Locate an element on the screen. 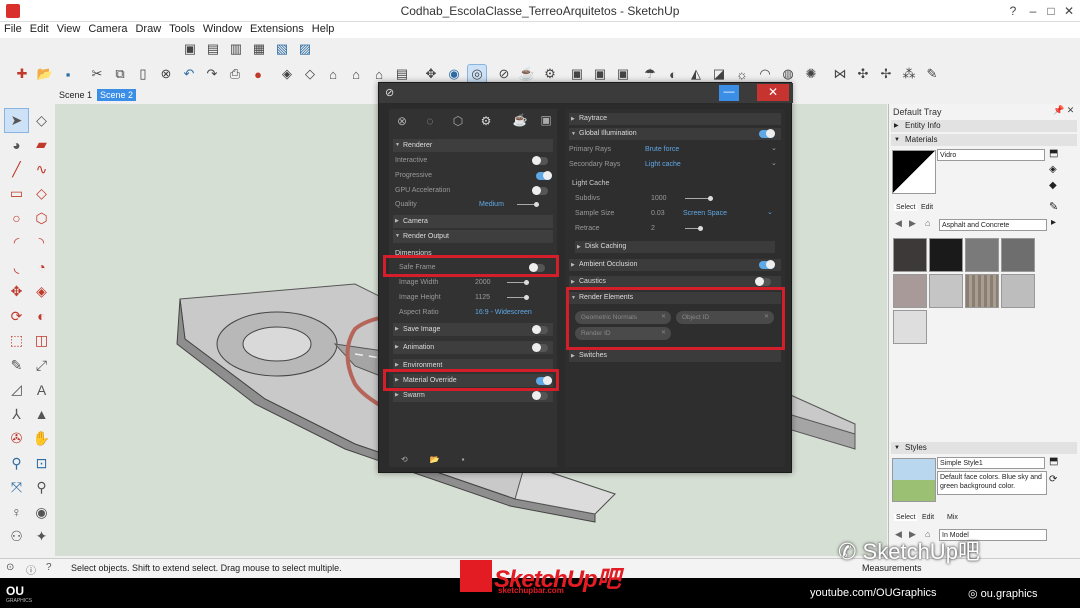 This screenshot has height=608, width=1080. caustics-toggle is located at coordinates (763, 281).